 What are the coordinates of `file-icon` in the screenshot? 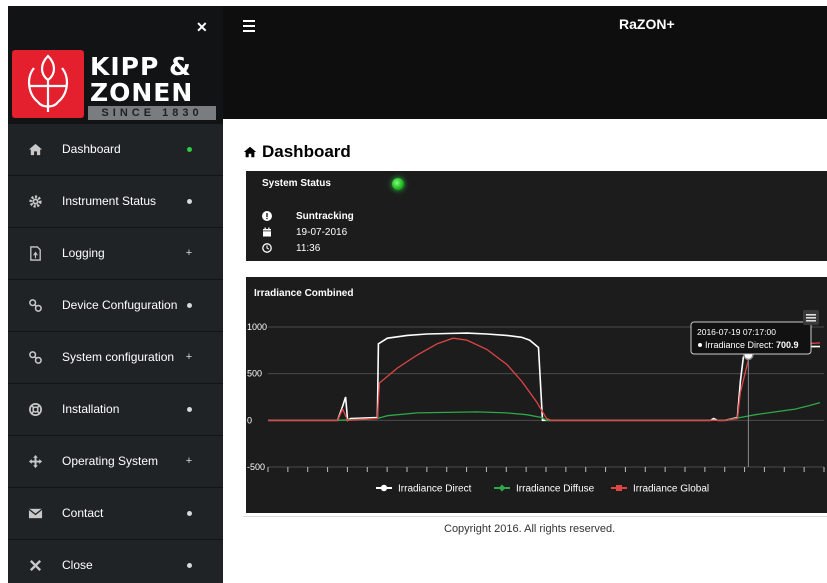 It's located at (35, 253).